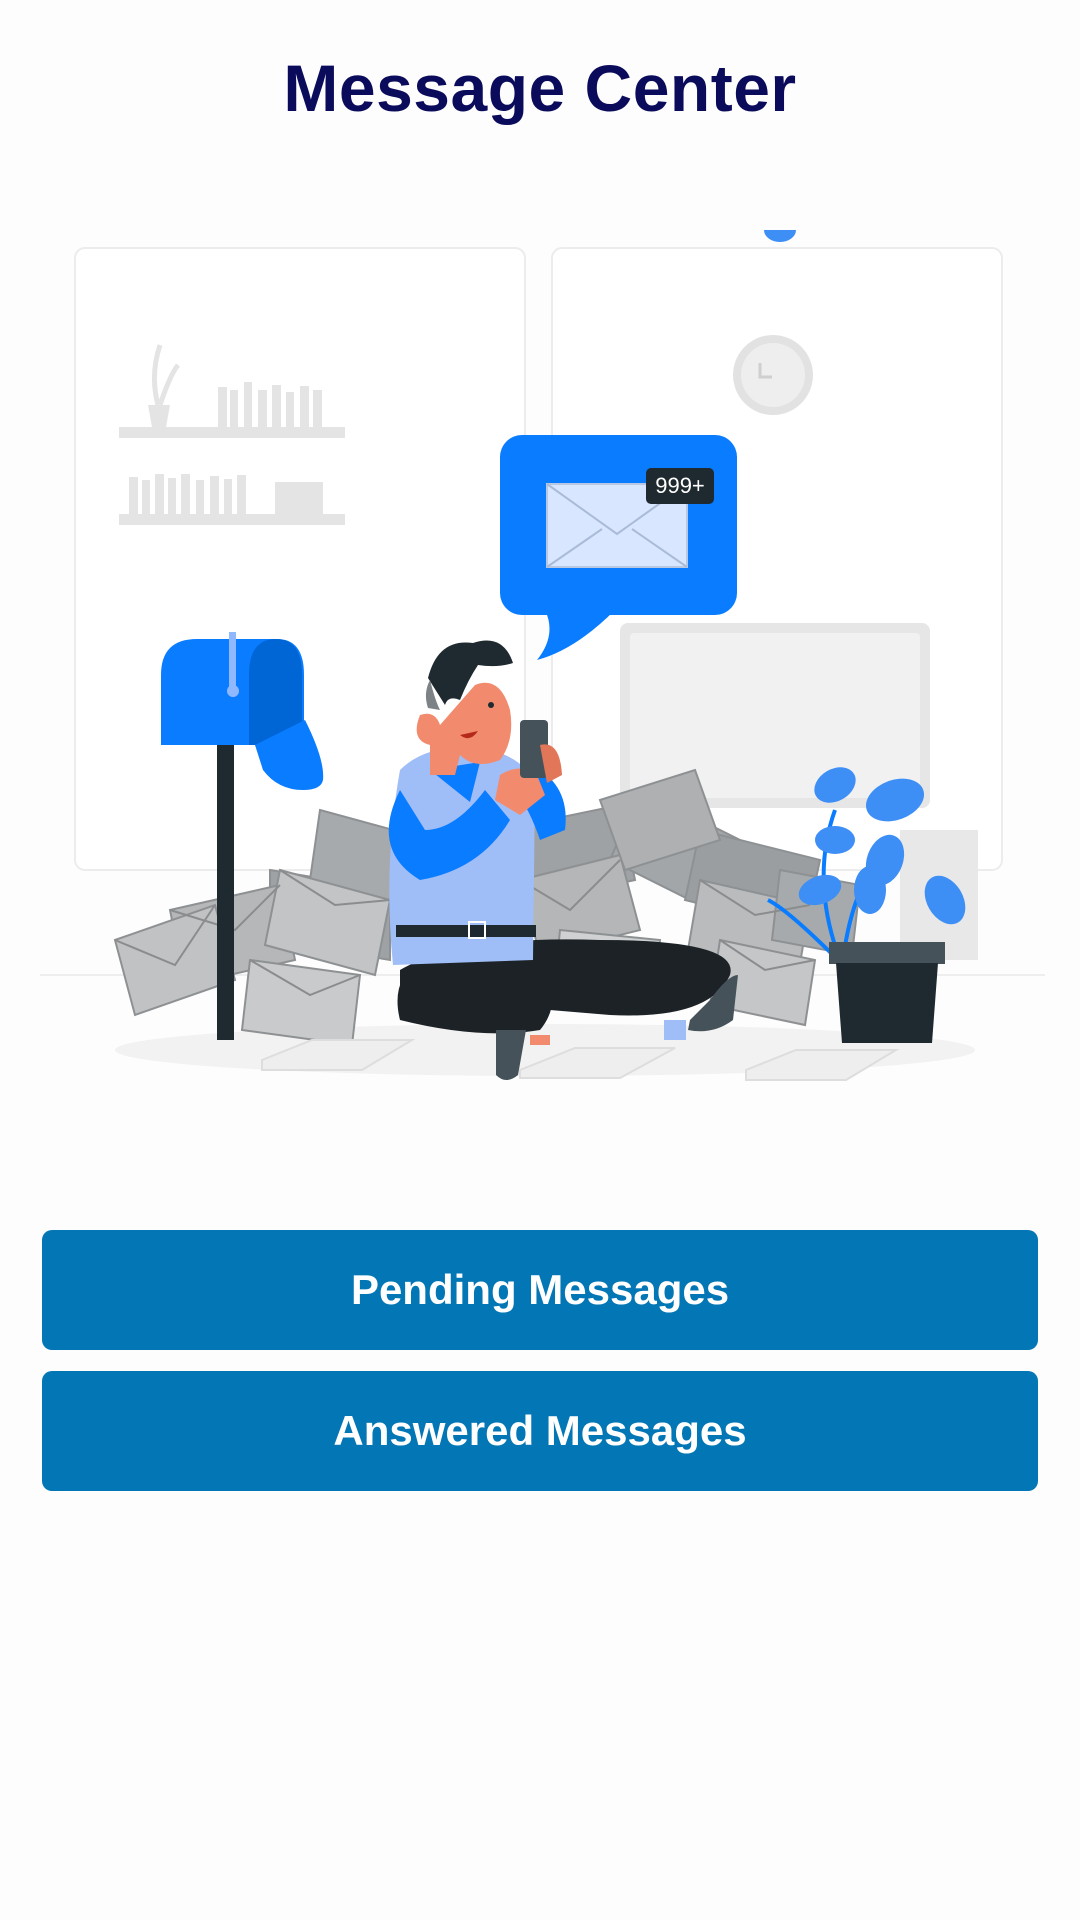  Describe the element at coordinates (540, 1431) in the screenshot. I see `answered-messages-button: Answered Messages` at that location.